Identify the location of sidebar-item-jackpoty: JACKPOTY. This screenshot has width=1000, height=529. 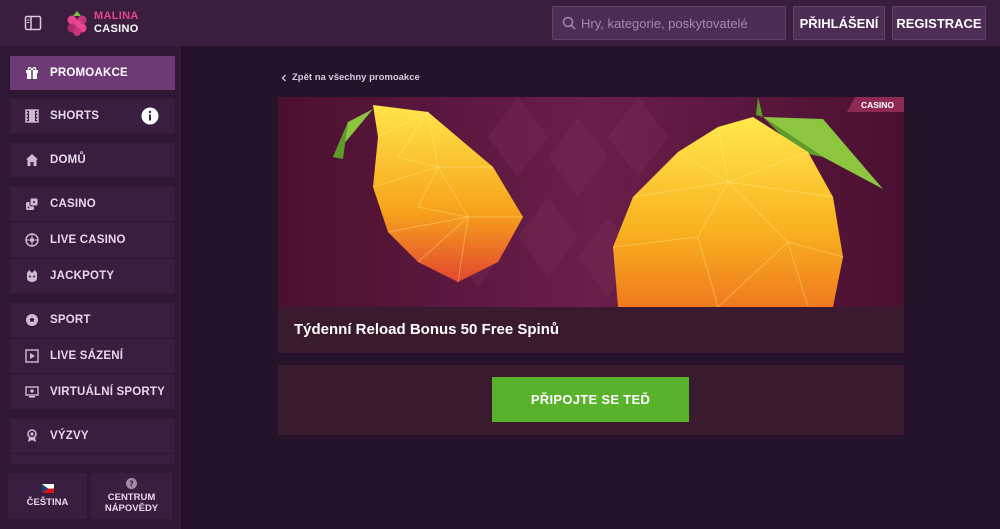
(92, 276).